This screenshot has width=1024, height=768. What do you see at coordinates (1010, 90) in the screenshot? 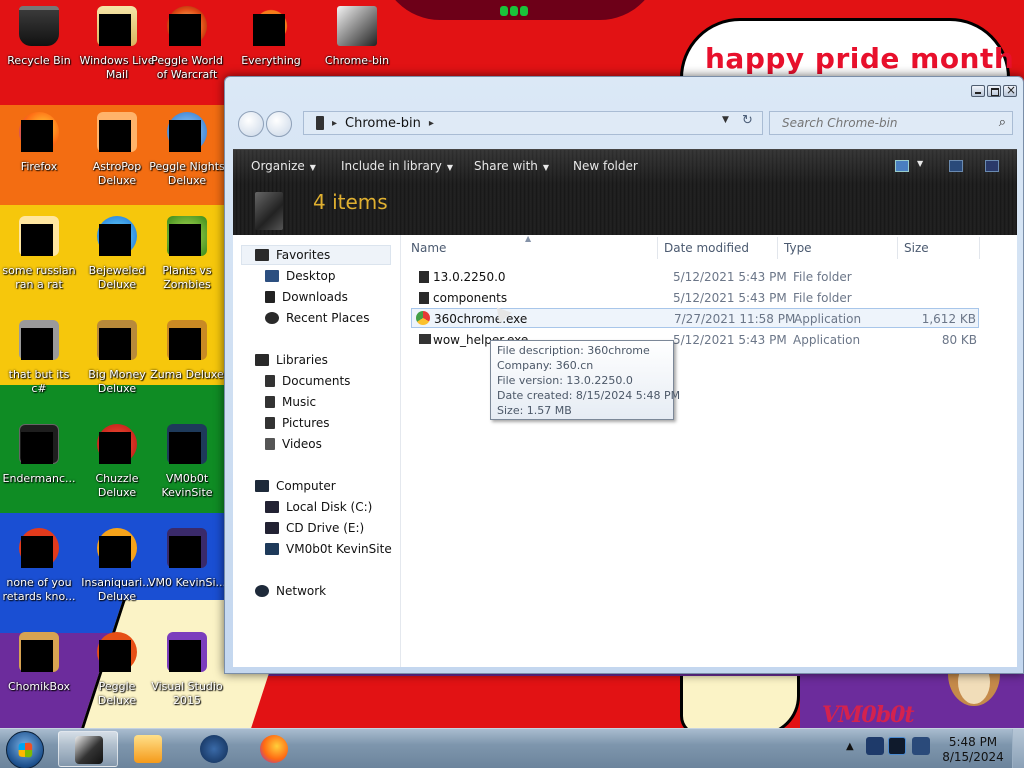
I see `close-button` at bounding box center [1010, 90].